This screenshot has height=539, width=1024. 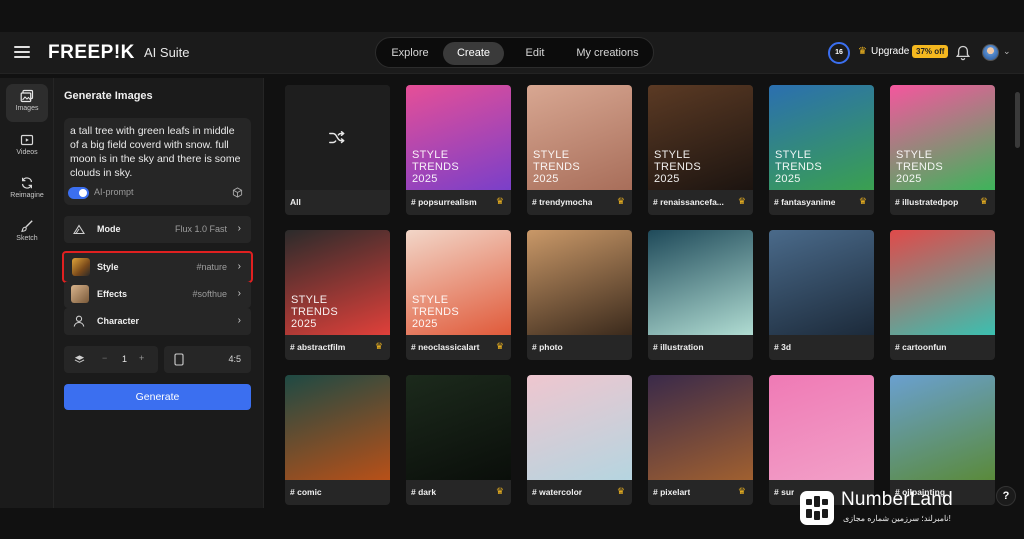 What do you see at coordinates (700, 440) in the screenshot?
I see `style-card: # pixelart ♛` at bounding box center [700, 440].